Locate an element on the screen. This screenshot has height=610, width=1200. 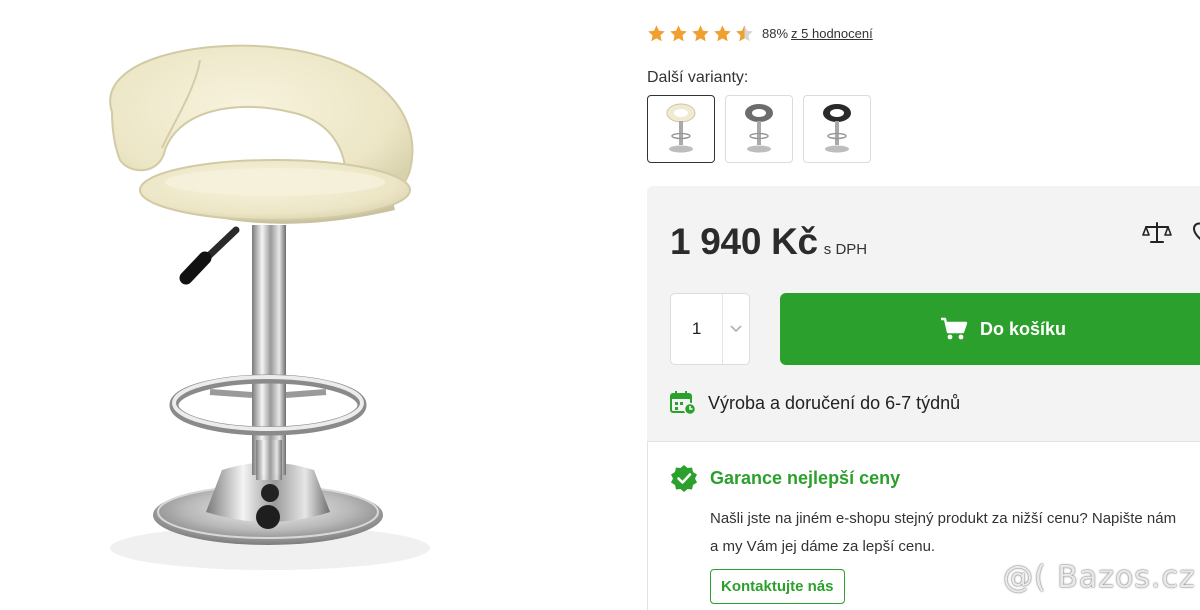
product-price: 1 940 Kč is located at coordinates (744, 241).